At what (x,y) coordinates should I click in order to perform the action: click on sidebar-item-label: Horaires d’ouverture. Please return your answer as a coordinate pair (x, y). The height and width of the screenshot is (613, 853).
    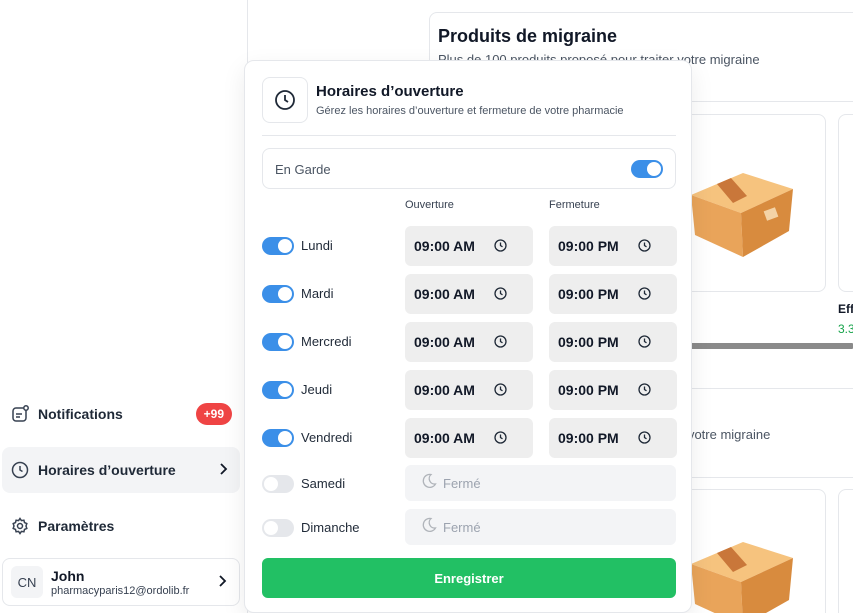
    Looking at the image, I should click on (107, 470).